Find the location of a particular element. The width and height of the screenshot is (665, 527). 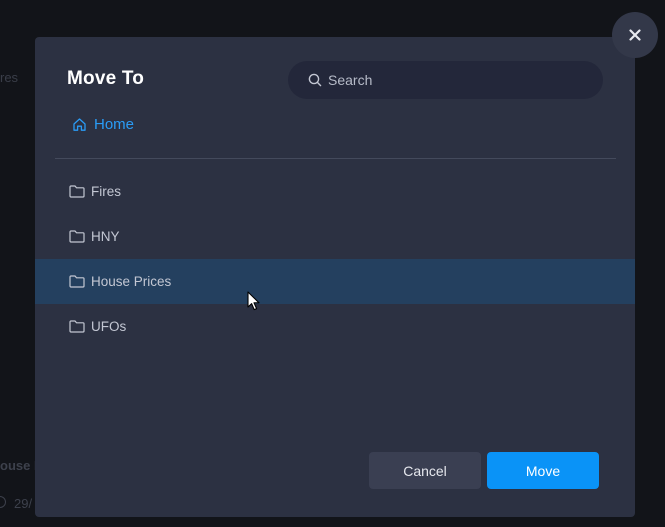

move-button: Move is located at coordinates (543, 470).